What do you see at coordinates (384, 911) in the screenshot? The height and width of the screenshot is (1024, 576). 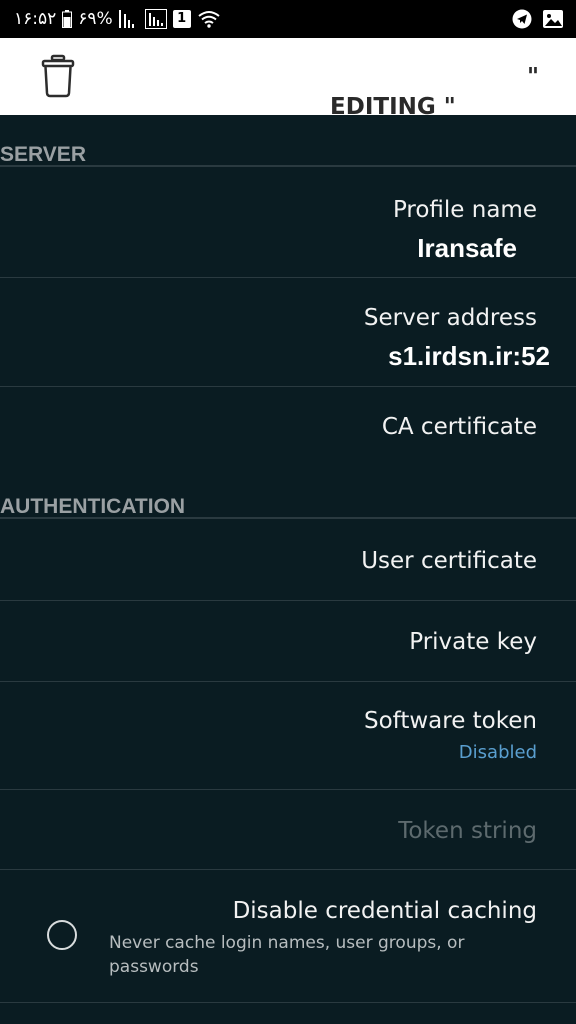 I see `disable-caching-label: Disable credential caching` at bounding box center [384, 911].